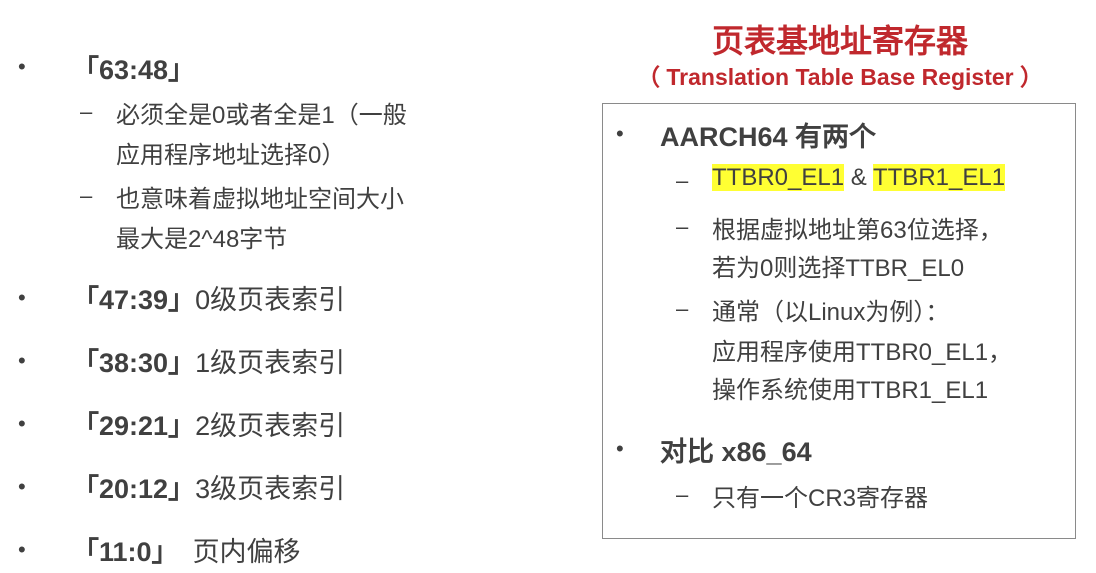 This screenshot has height=573, width=1096. I want to click on ttbr-registers-line: TTBR0_EL1 & TTBR1_EL1, so click(859, 178).